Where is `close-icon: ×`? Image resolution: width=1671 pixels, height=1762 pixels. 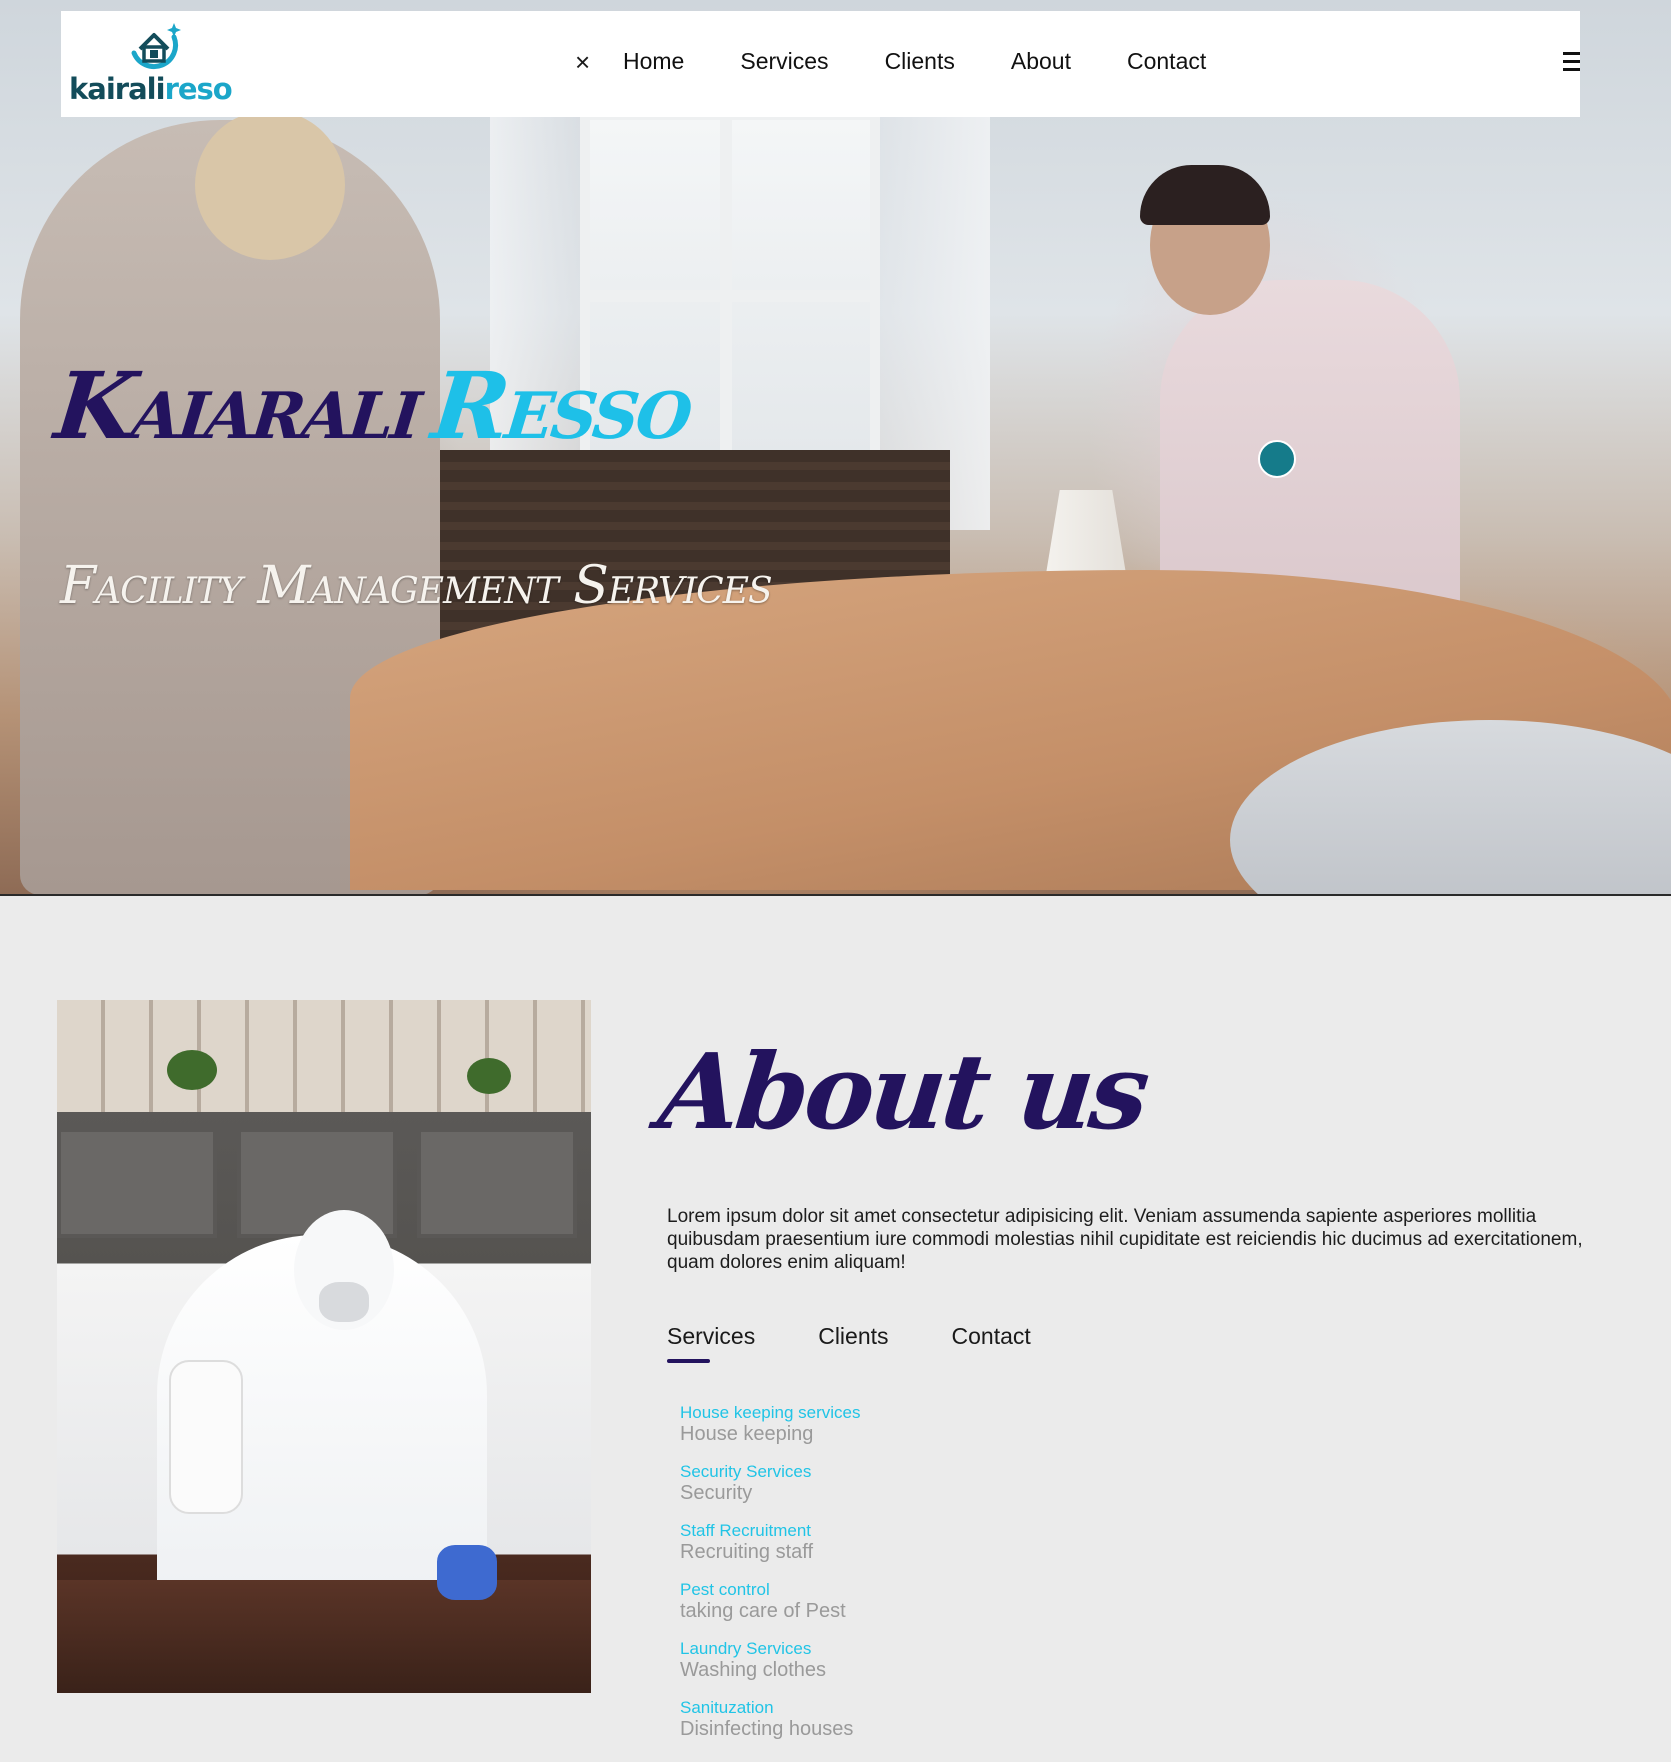
close-icon: × is located at coordinates (582, 62).